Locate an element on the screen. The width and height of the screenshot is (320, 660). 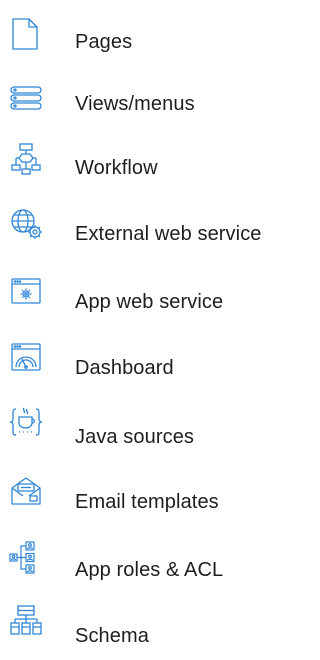
menu-item-app-web-service: App web service is located at coordinates (150, 299).